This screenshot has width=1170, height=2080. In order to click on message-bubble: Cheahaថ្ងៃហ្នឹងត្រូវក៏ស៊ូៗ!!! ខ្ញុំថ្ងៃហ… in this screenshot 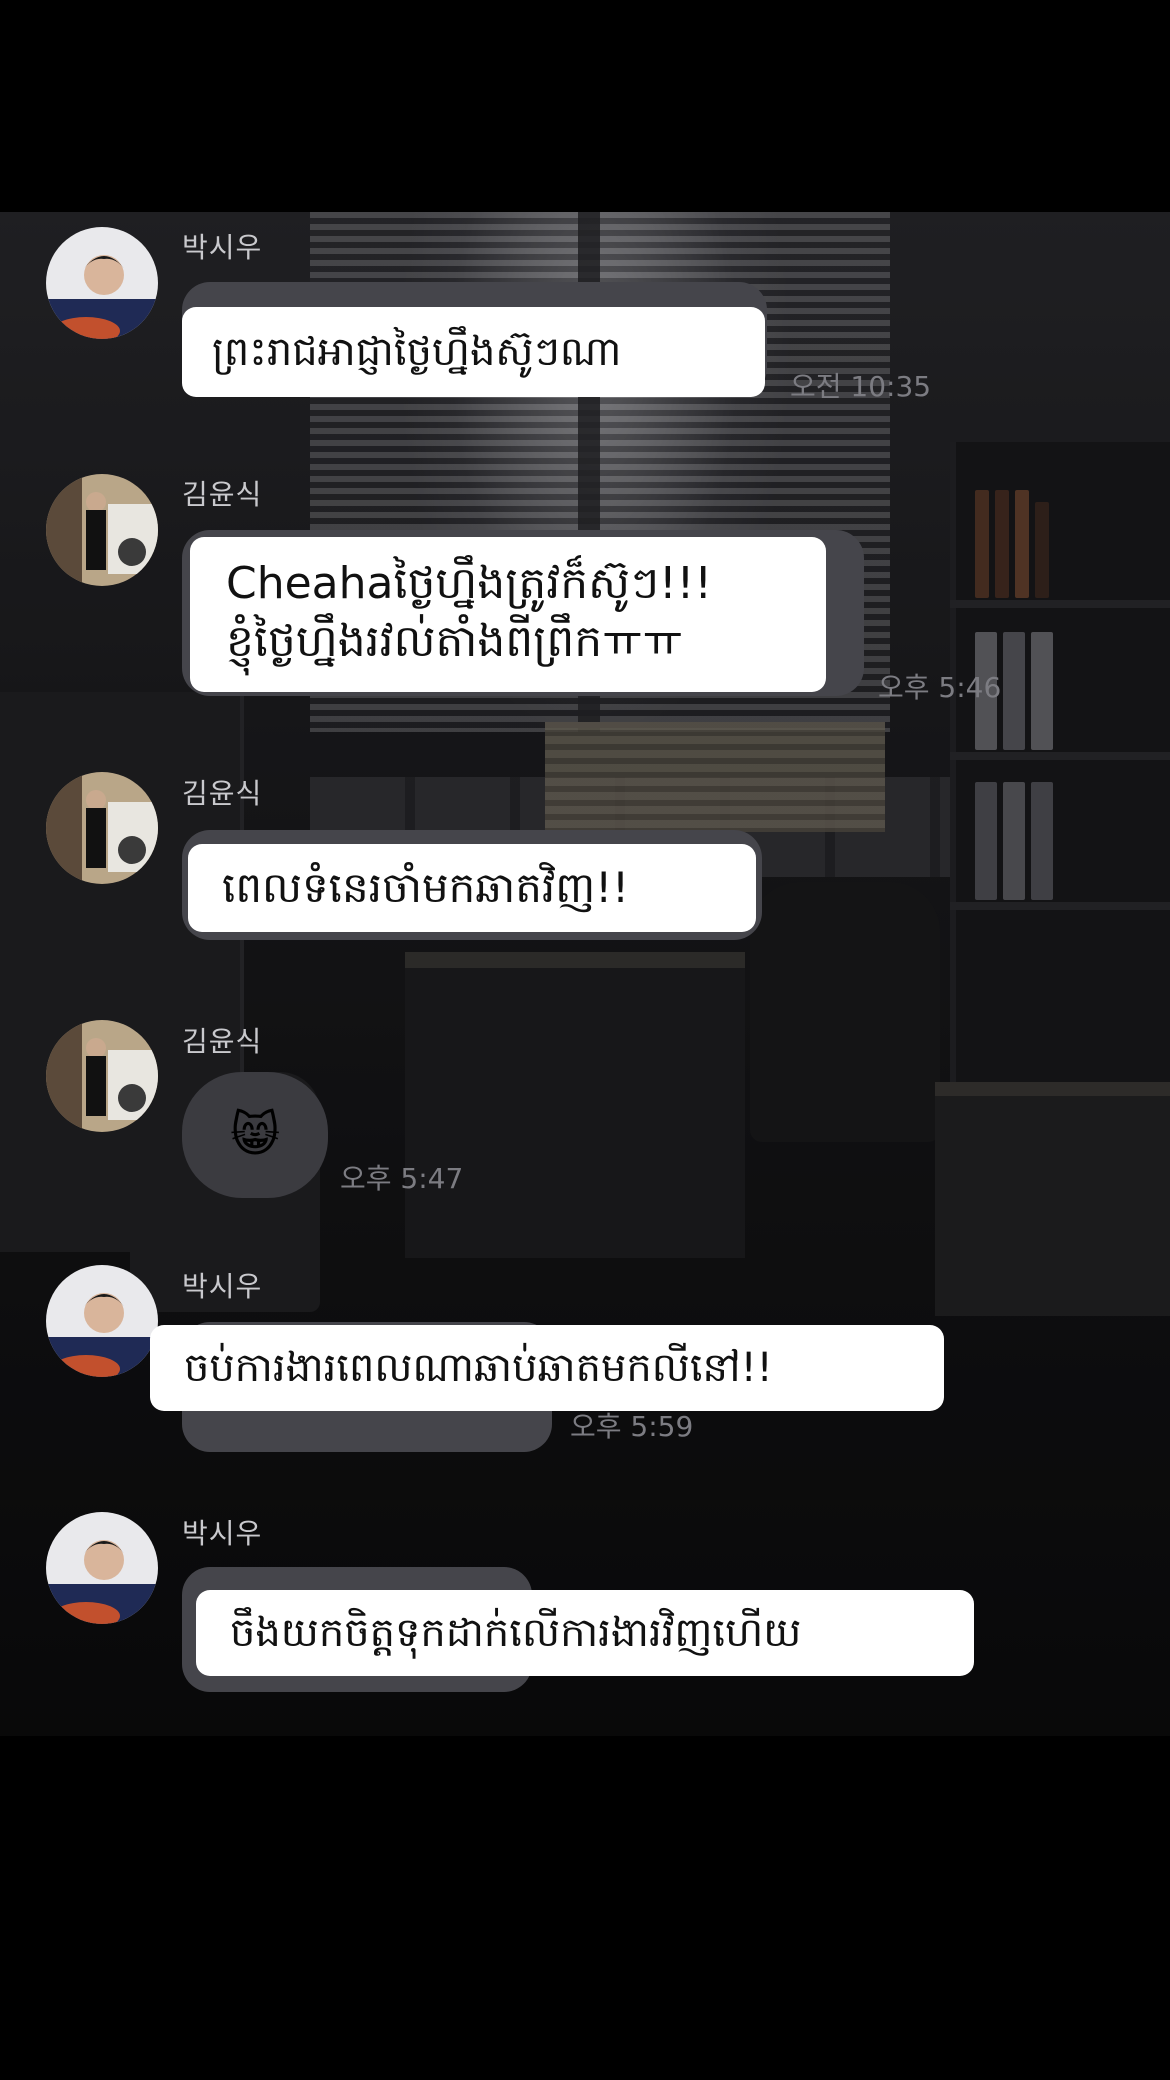, I will do `click(508, 614)`.